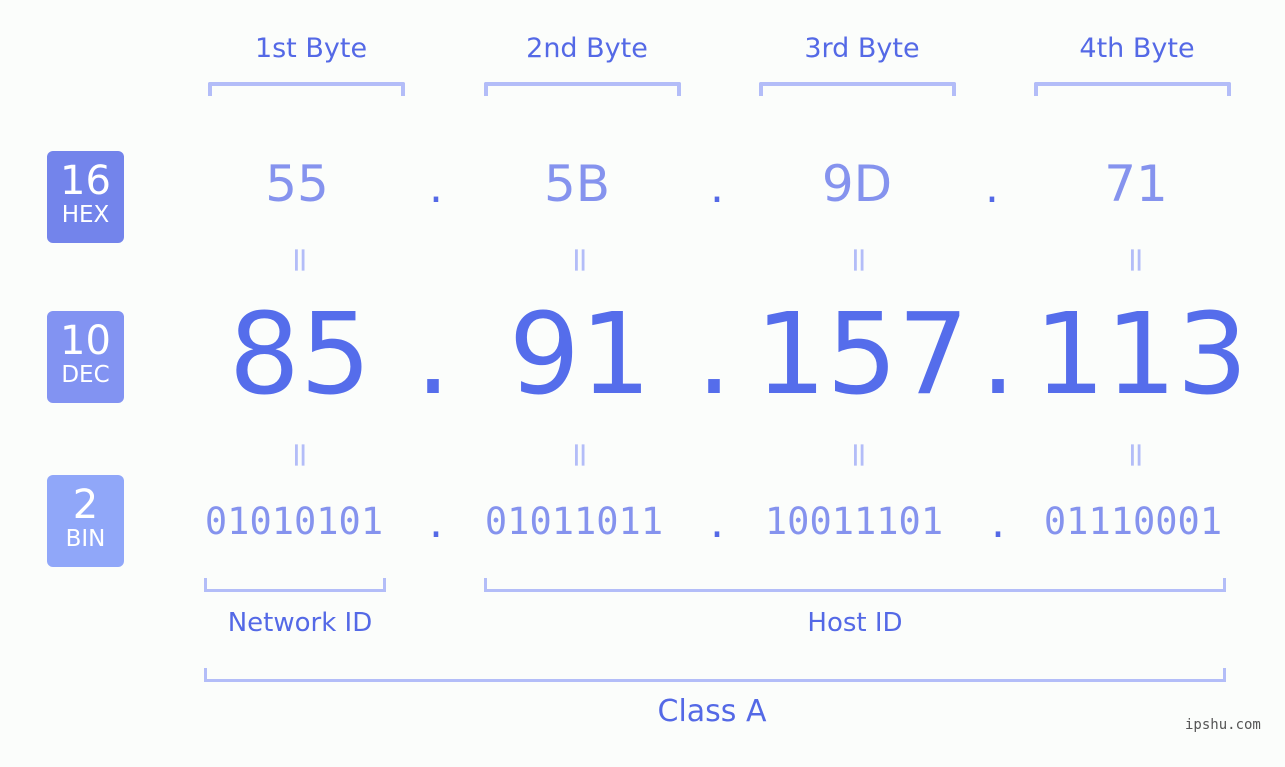  Describe the element at coordinates (1136, 184) in the screenshot. I see `hex-byte-4: 71` at that location.